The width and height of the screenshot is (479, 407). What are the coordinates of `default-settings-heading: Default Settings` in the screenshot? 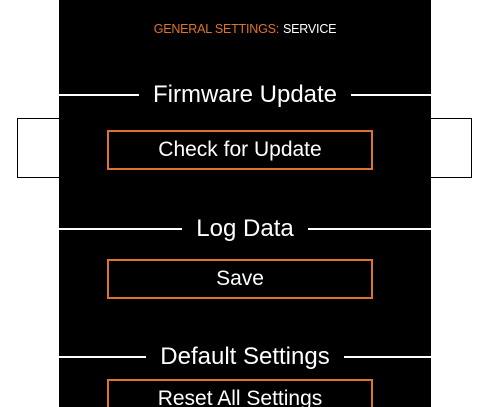 It's located at (245, 357).